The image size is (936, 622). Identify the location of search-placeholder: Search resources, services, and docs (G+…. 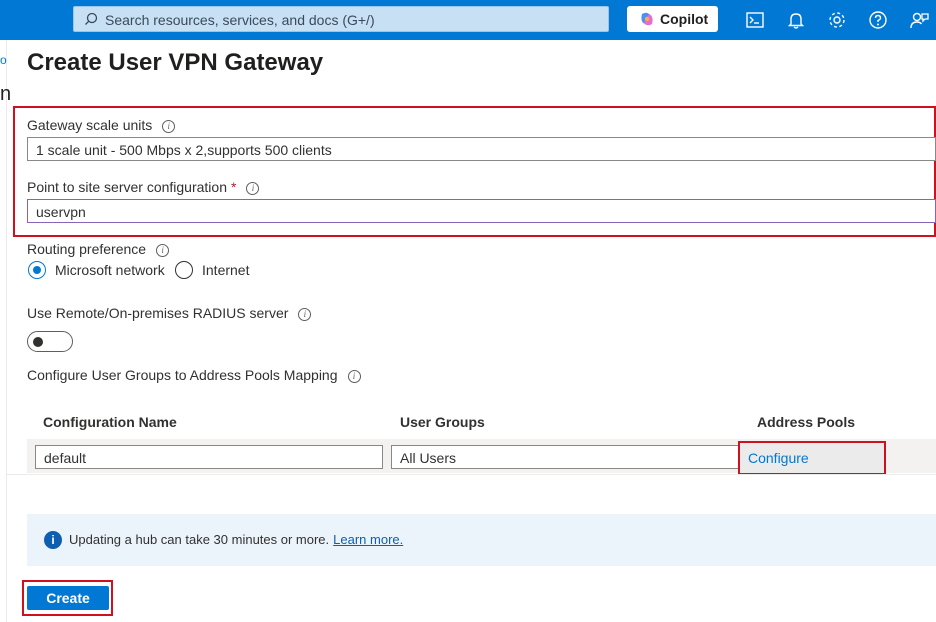
(240, 20).